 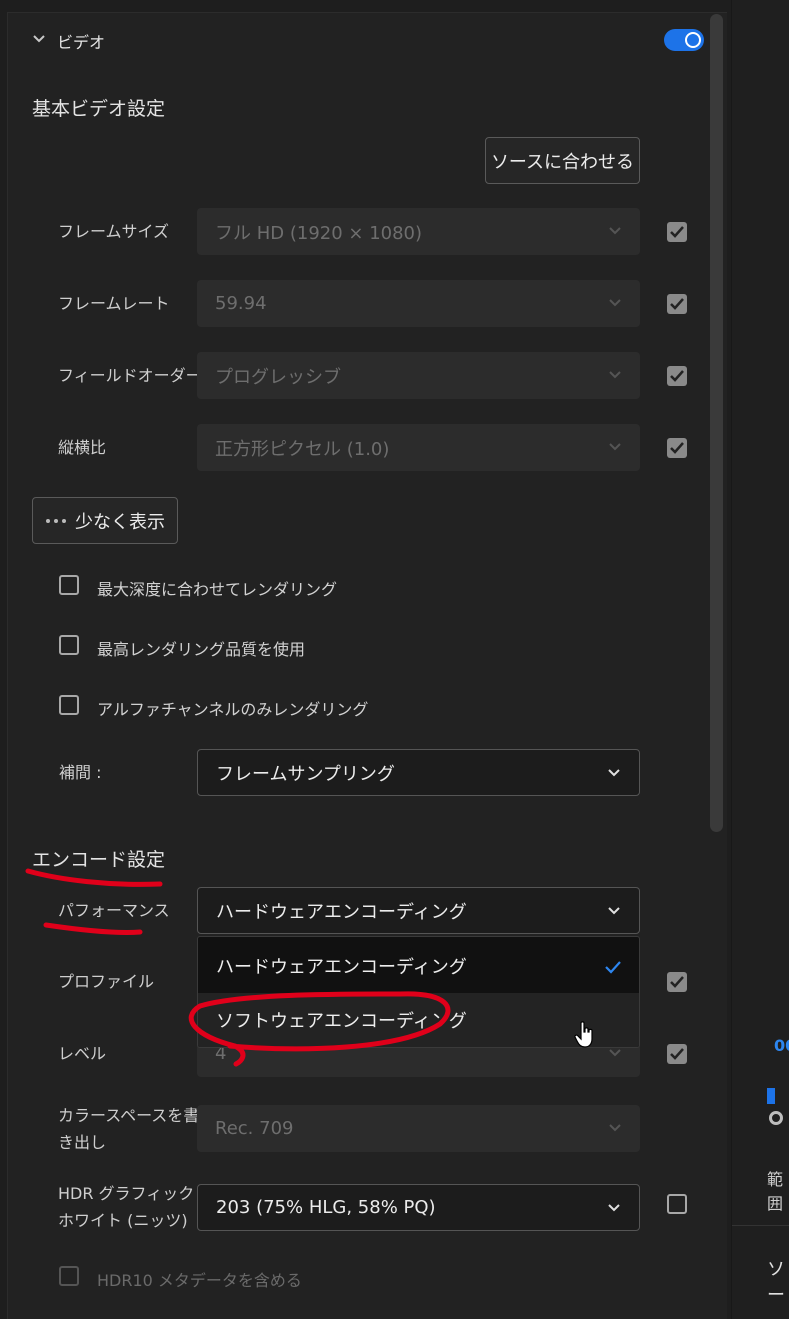 I want to click on frame-size-select: フル HD (1920 × 1080), so click(x=418, y=231).